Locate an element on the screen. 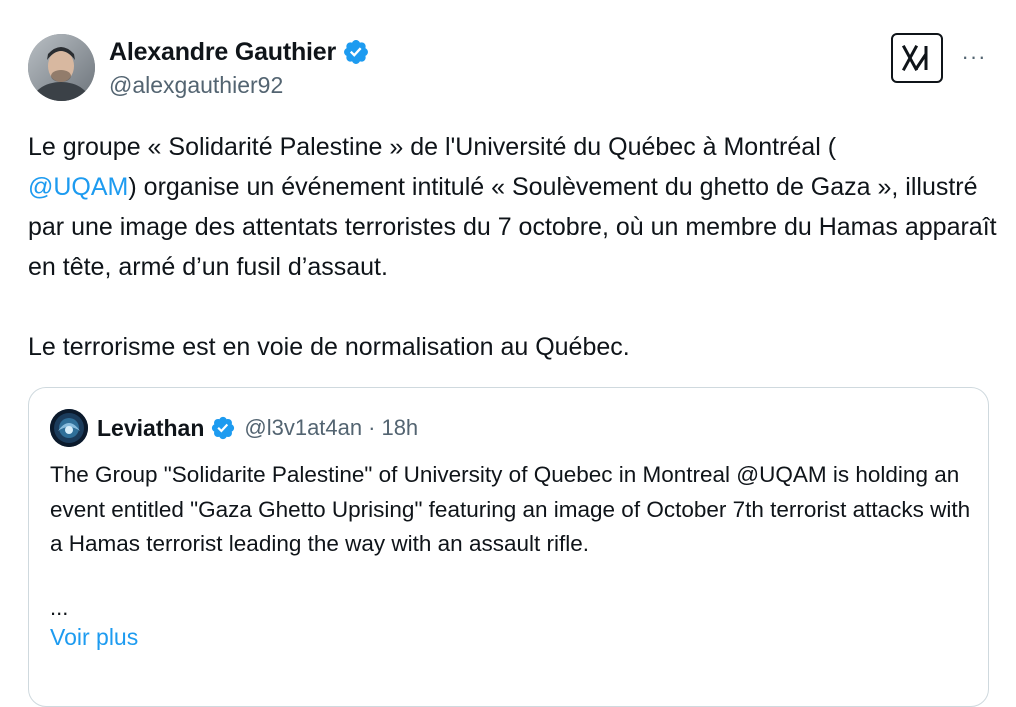 The height and width of the screenshot is (707, 1016). quote-author-handle: @l3v1at4an is located at coordinates (303, 428).